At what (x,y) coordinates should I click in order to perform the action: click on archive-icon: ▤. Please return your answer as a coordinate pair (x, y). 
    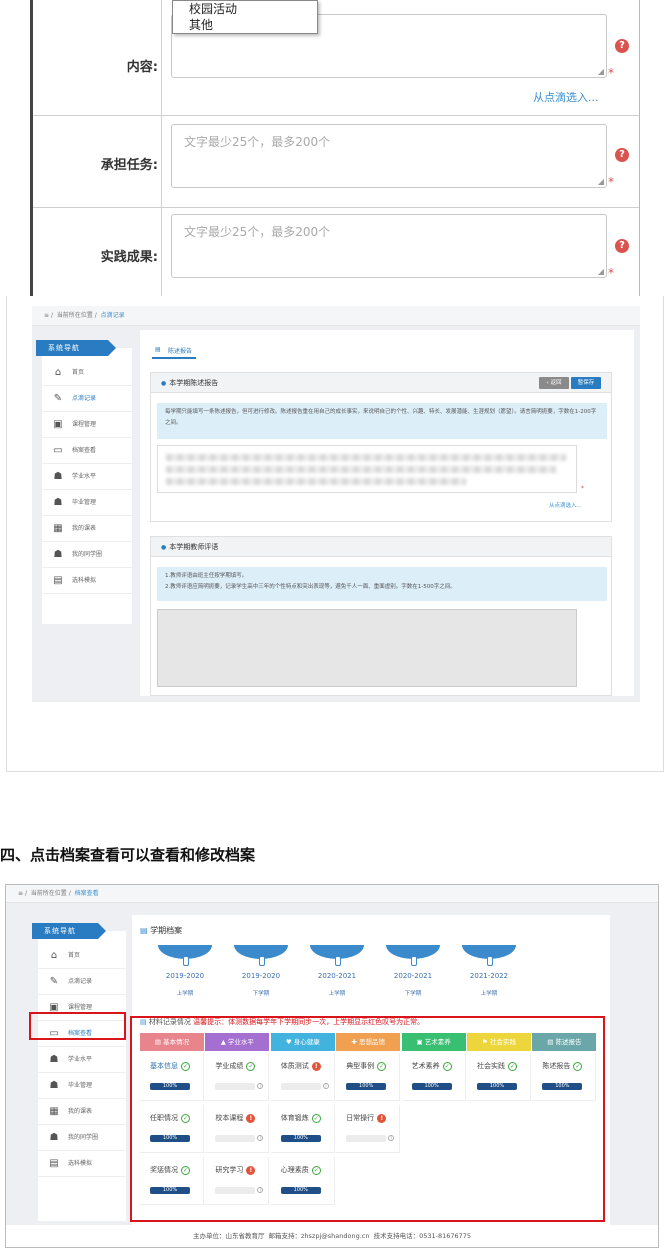
    Looking at the image, I should click on (144, 930).